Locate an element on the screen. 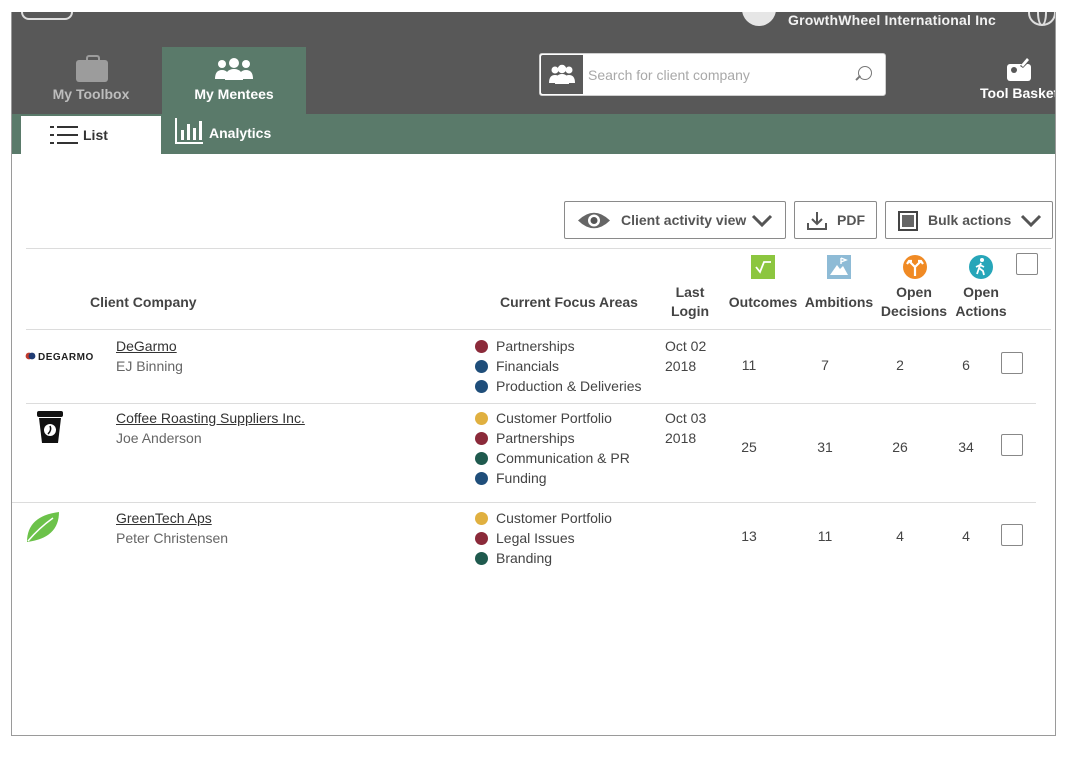 The height and width of the screenshot is (758, 1068). tab-list: List is located at coordinates (91, 135).